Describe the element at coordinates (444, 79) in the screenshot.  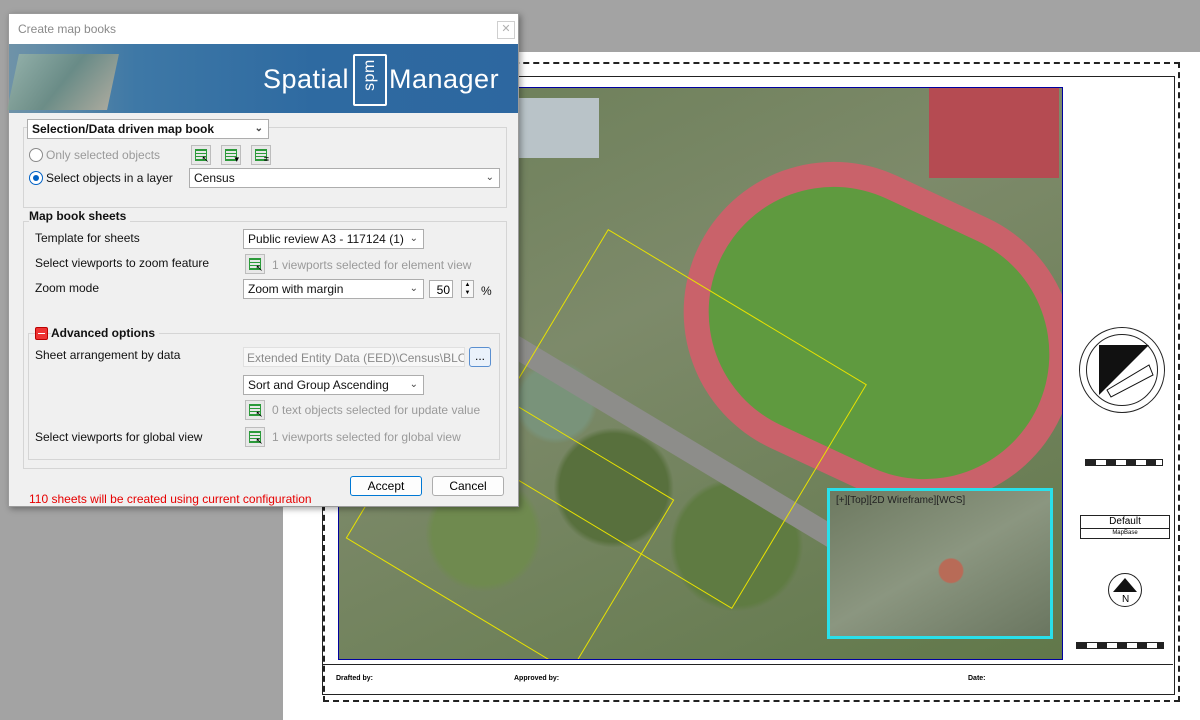
I see `logo-text-right: Manager` at that location.